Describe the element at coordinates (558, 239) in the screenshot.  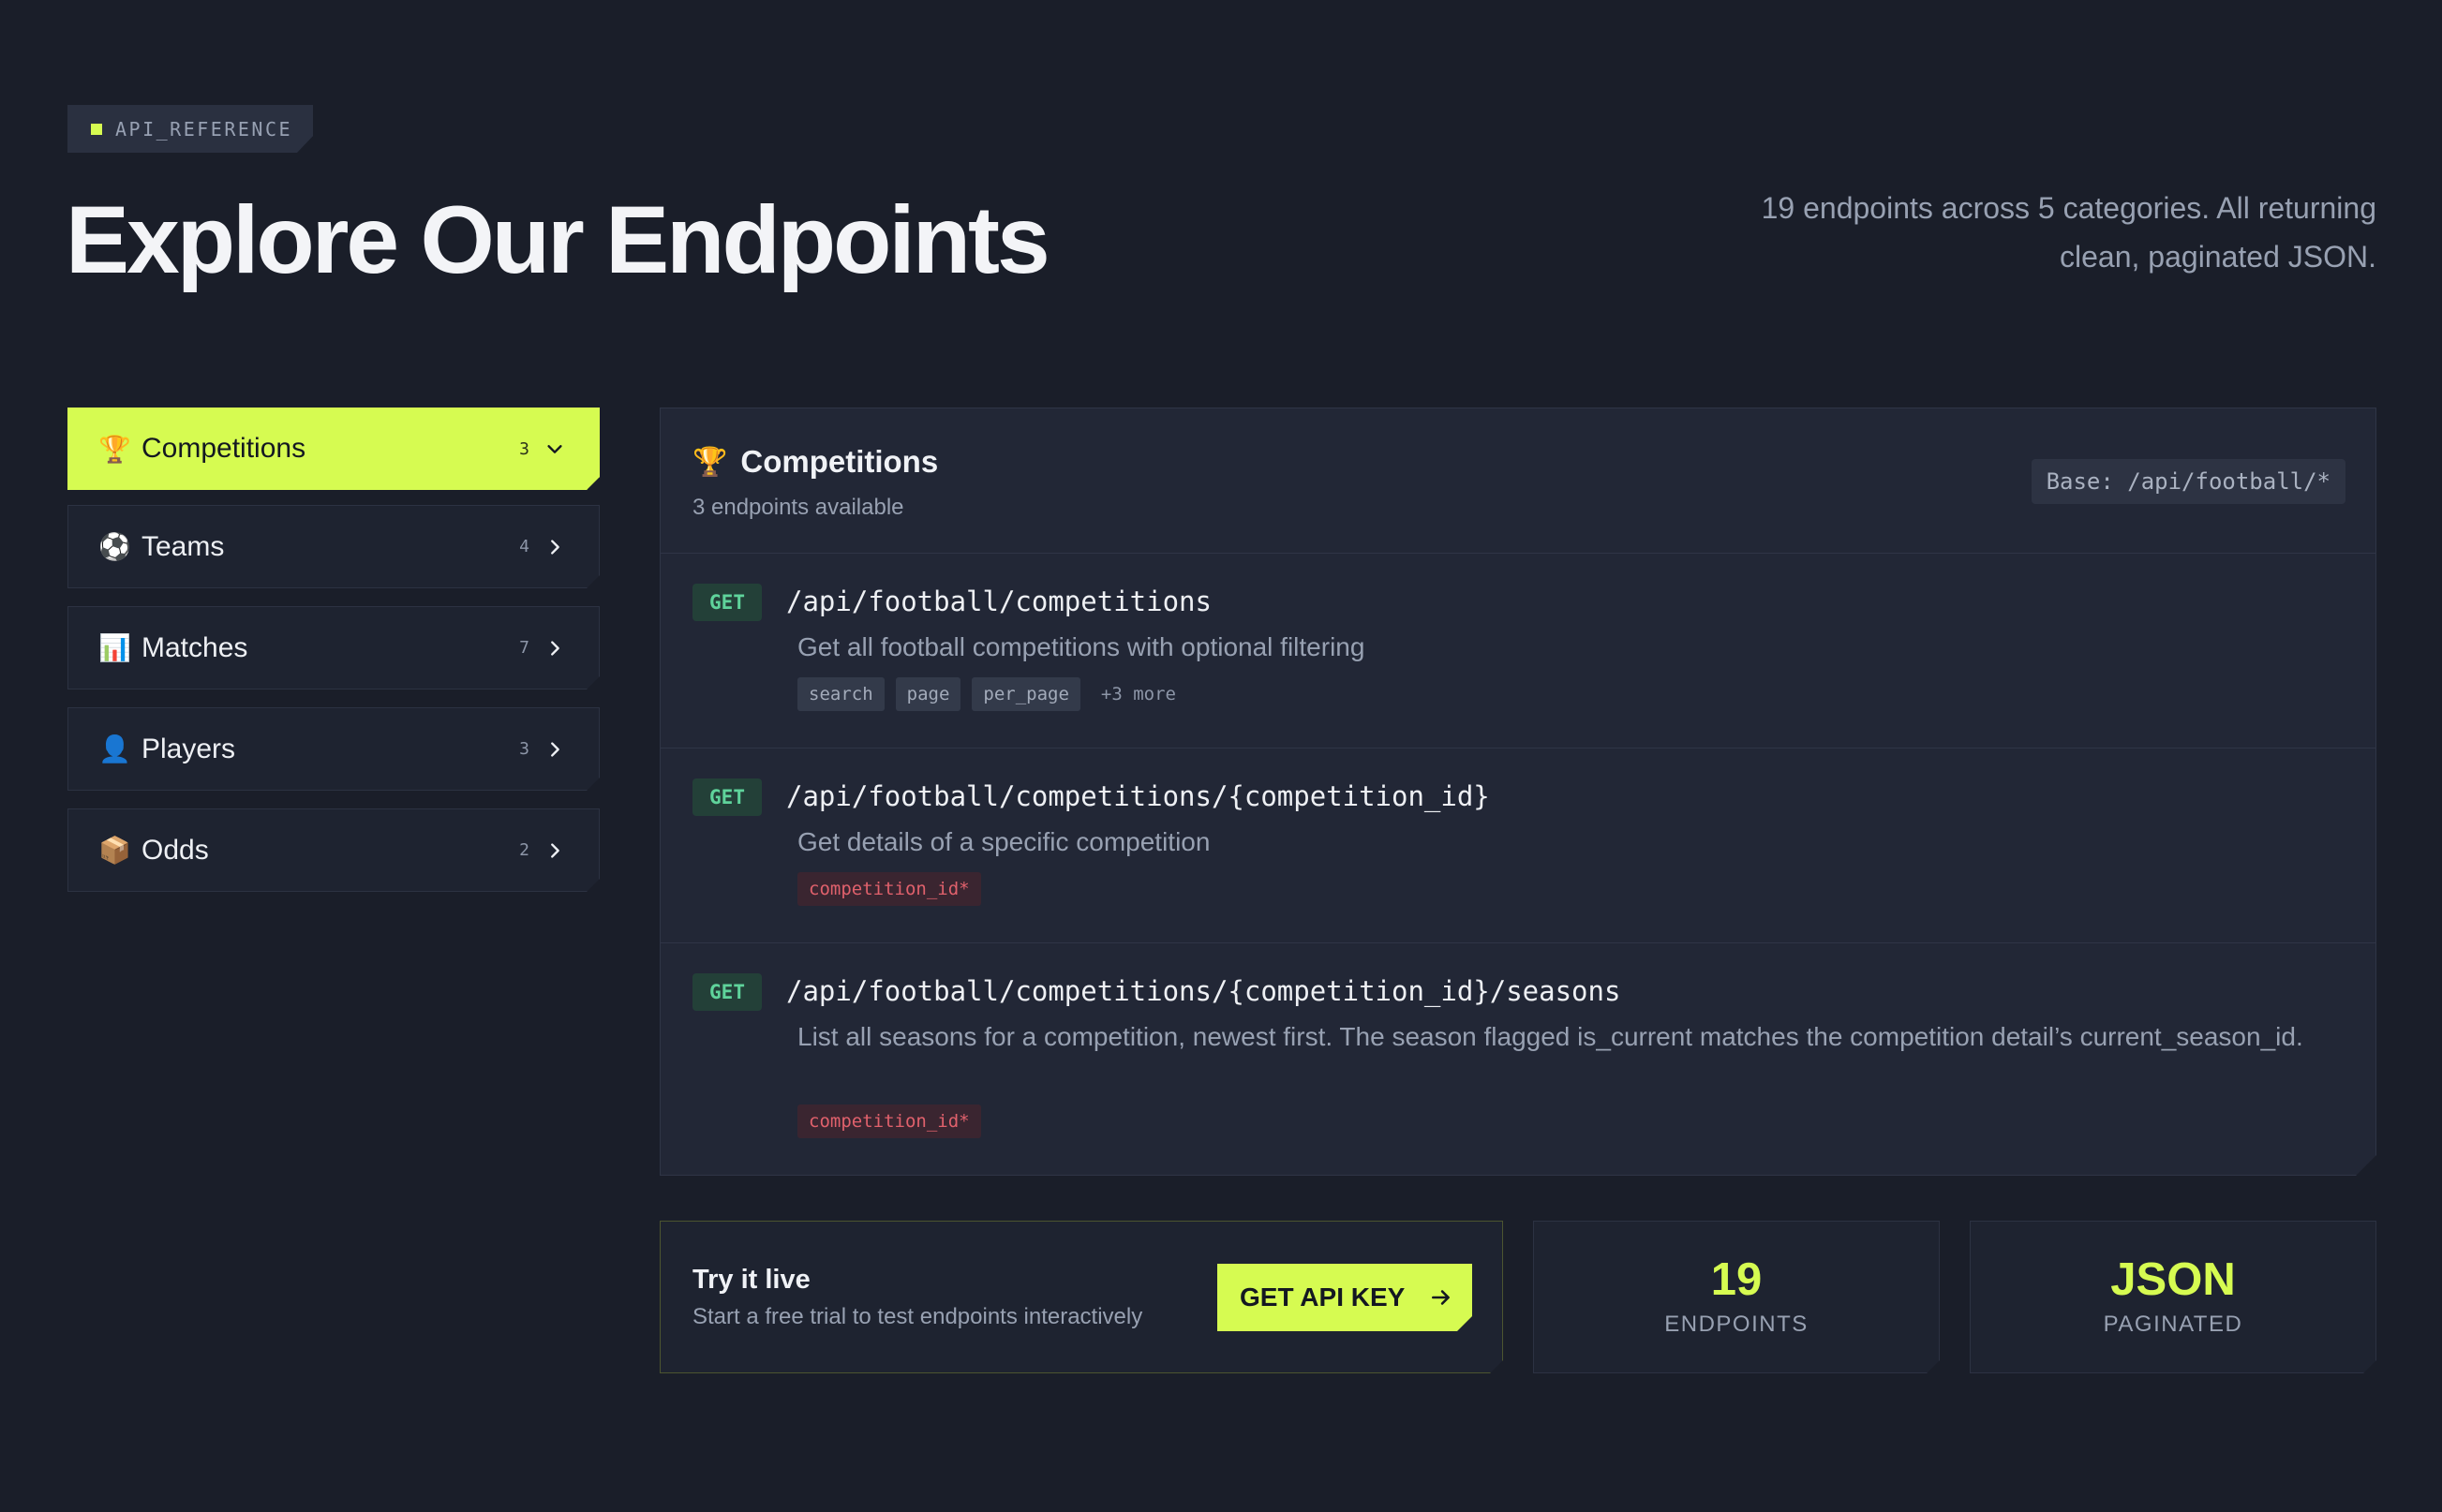
I see `page-title: Explore Our Endpoints` at that location.